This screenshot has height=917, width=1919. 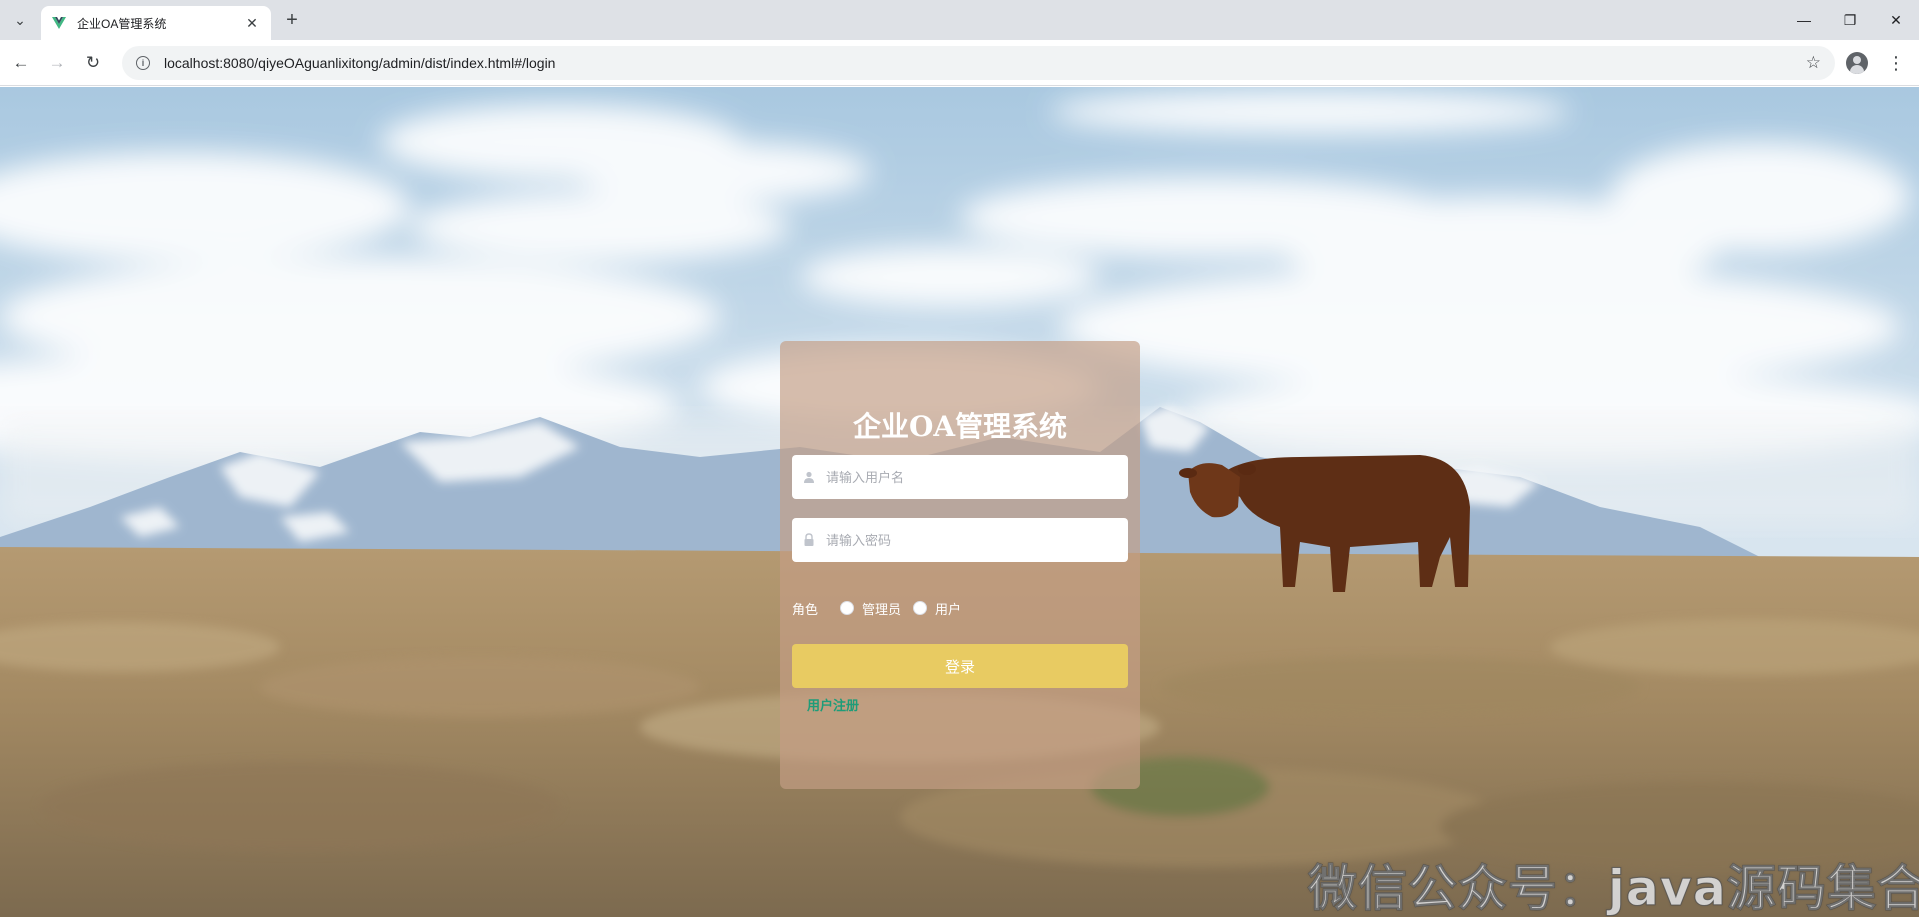 What do you see at coordinates (1896, 20) in the screenshot?
I see `window-close-icon: ✕` at bounding box center [1896, 20].